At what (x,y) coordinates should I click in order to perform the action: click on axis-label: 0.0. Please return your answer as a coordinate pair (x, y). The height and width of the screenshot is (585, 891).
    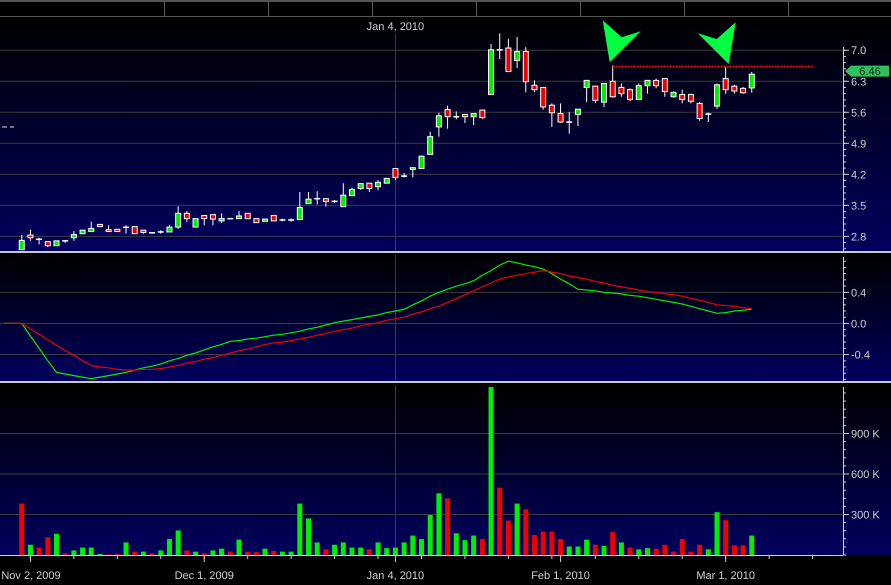
    Looking at the image, I should click on (858, 324).